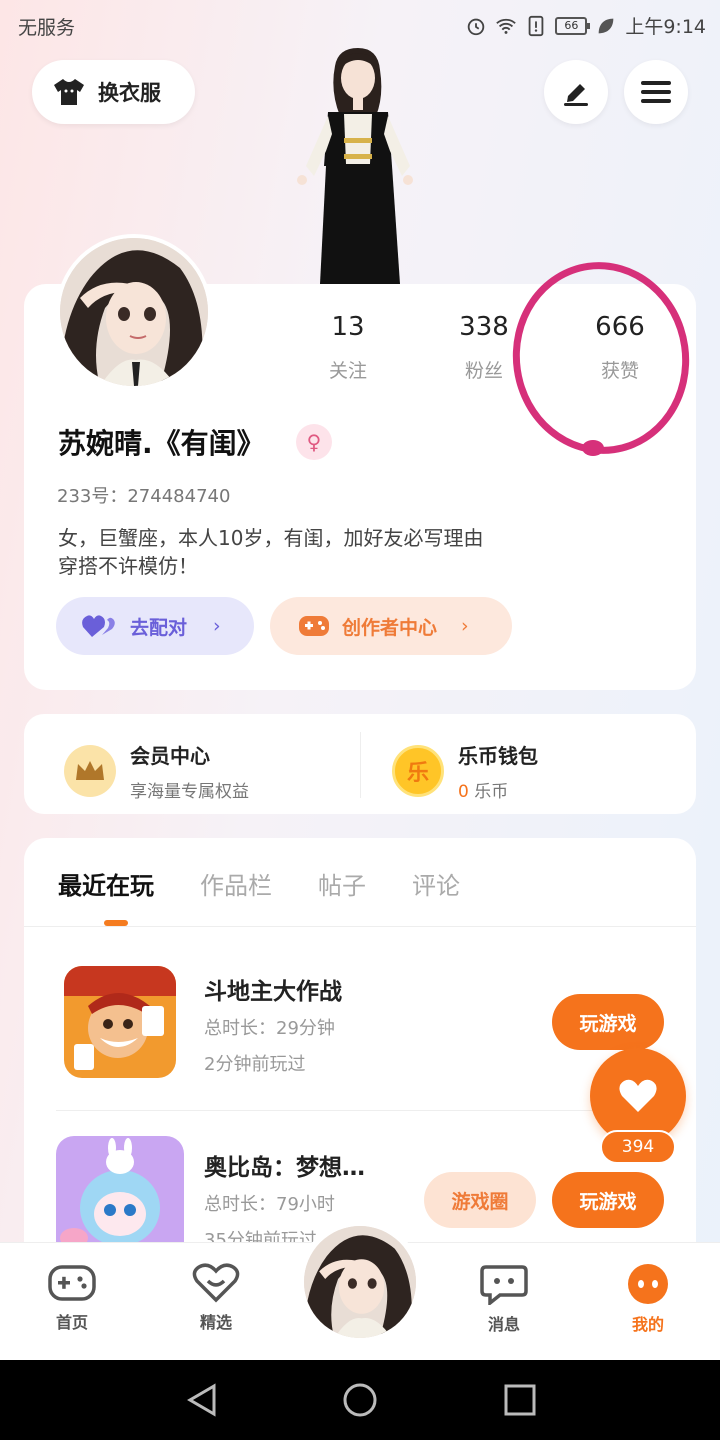 This screenshot has width=720, height=1440. I want to click on nav-mine: 我的, so click(648, 1299).